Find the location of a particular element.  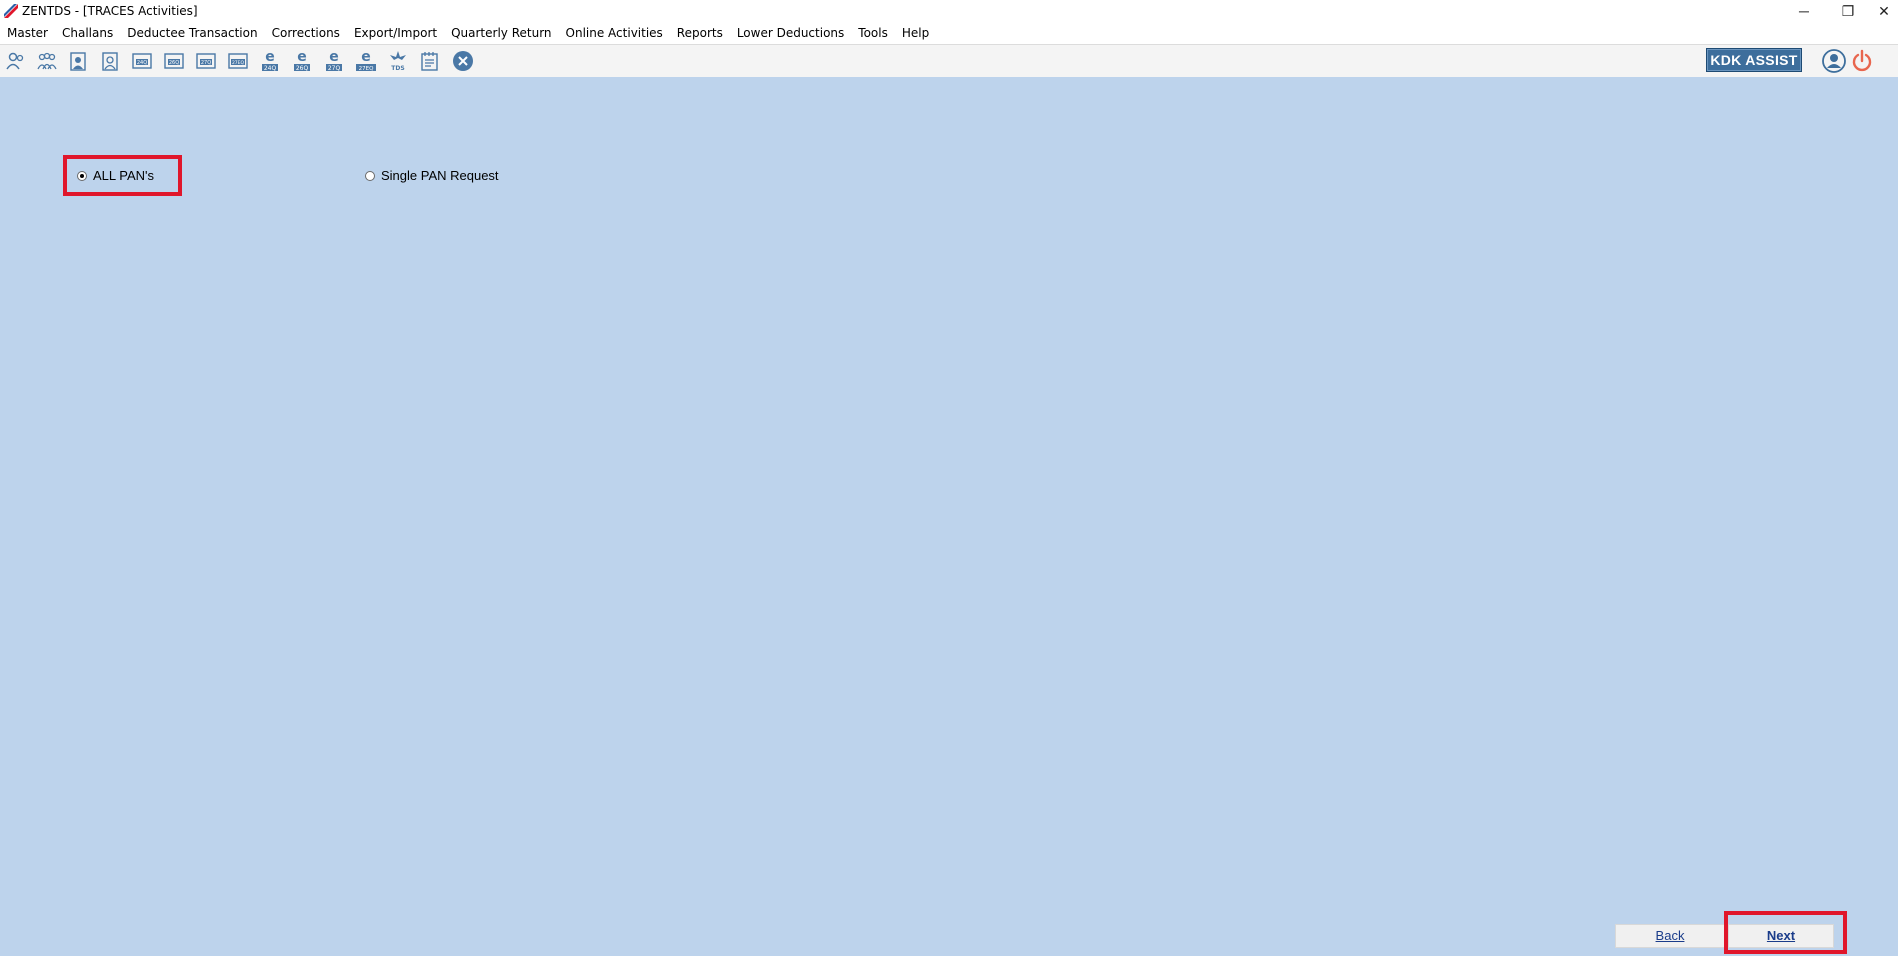

power-icon is located at coordinates (1862, 61).